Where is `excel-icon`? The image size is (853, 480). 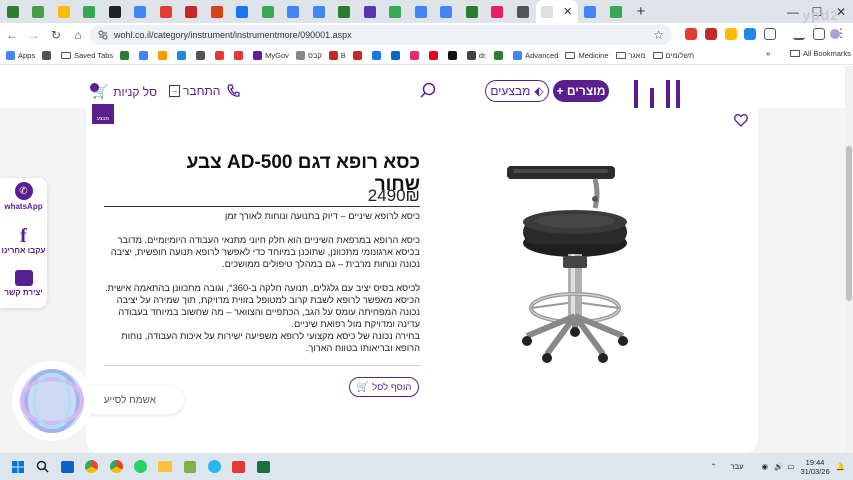 excel-icon is located at coordinates (263, 466).